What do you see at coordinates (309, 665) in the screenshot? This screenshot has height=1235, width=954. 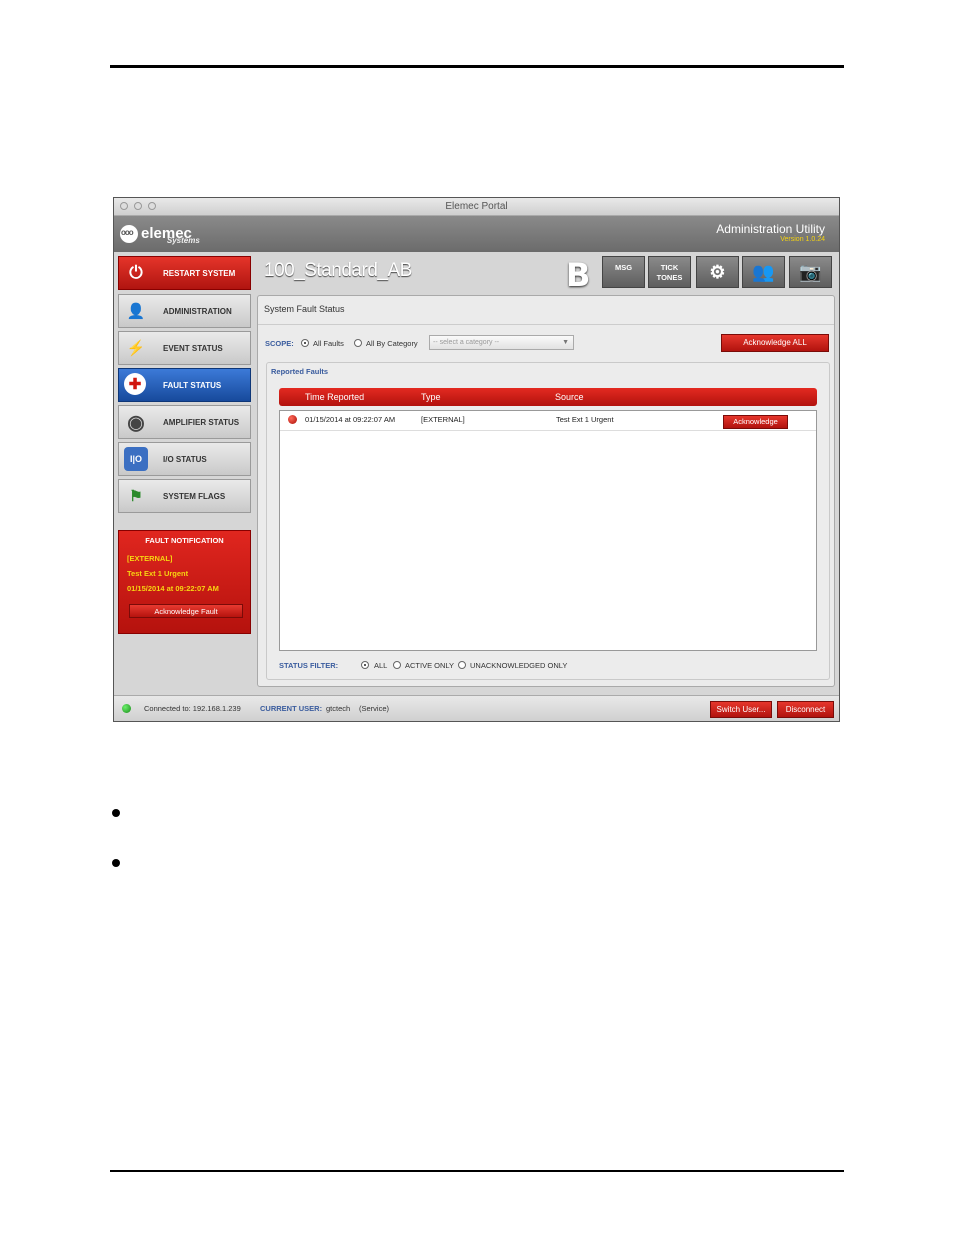 I see `status-filter-label: STATUS FILTER:` at bounding box center [309, 665].